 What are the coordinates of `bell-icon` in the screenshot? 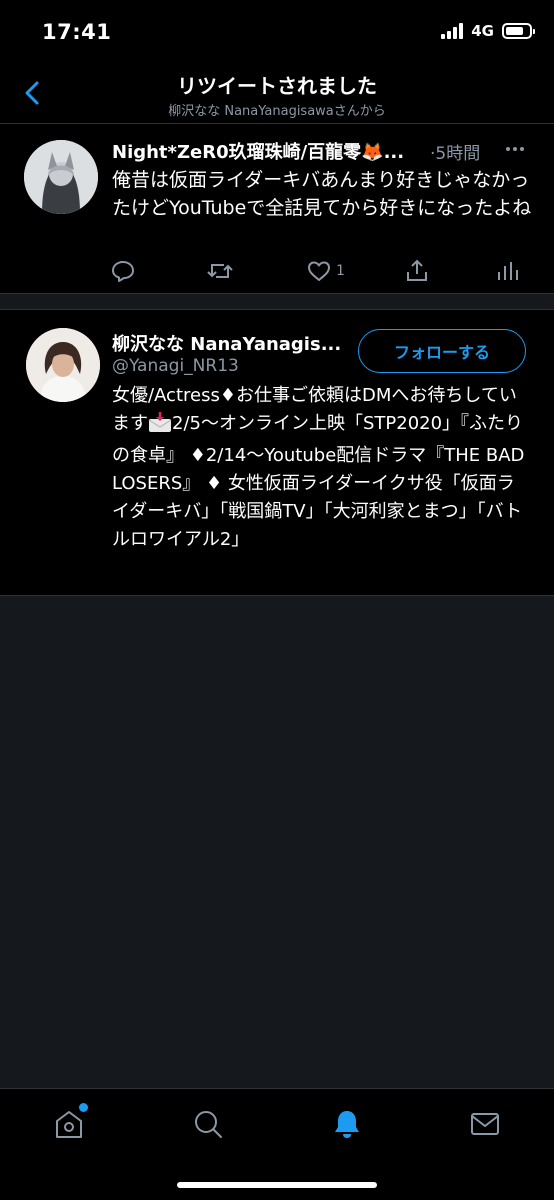 It's located at (347, 1124).